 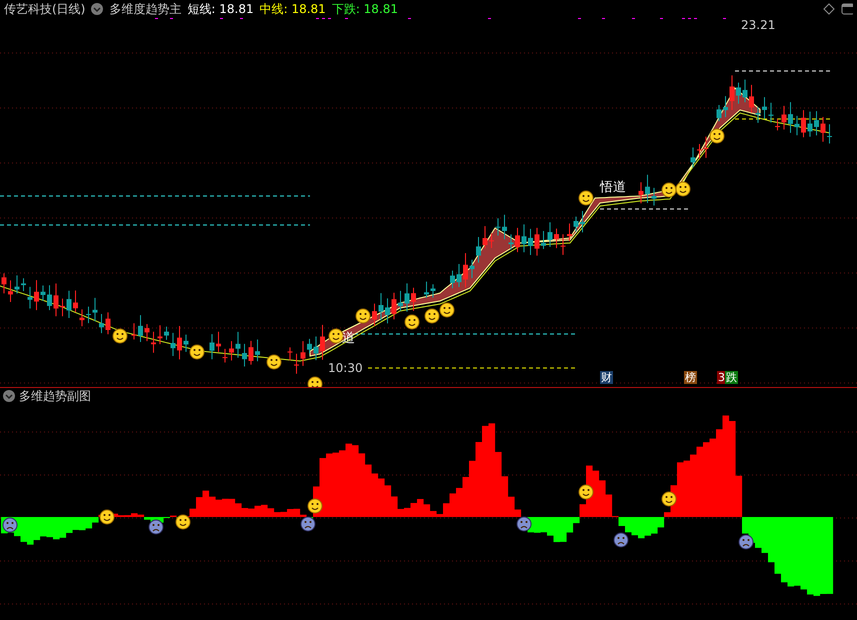 What do you see at coordinates (758, 25) in the screenshot?
I see `price-label: 23.21` at bounding box center [758, 25].